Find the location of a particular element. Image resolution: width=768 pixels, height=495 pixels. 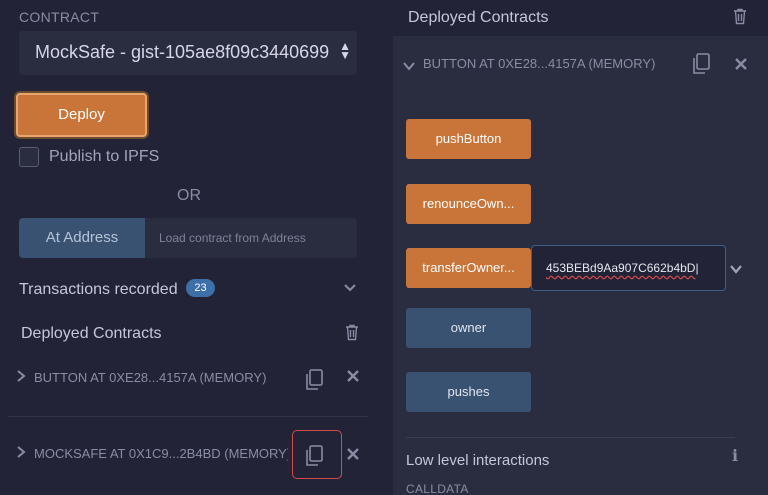

section-divider is located at coordinates (570, 437).